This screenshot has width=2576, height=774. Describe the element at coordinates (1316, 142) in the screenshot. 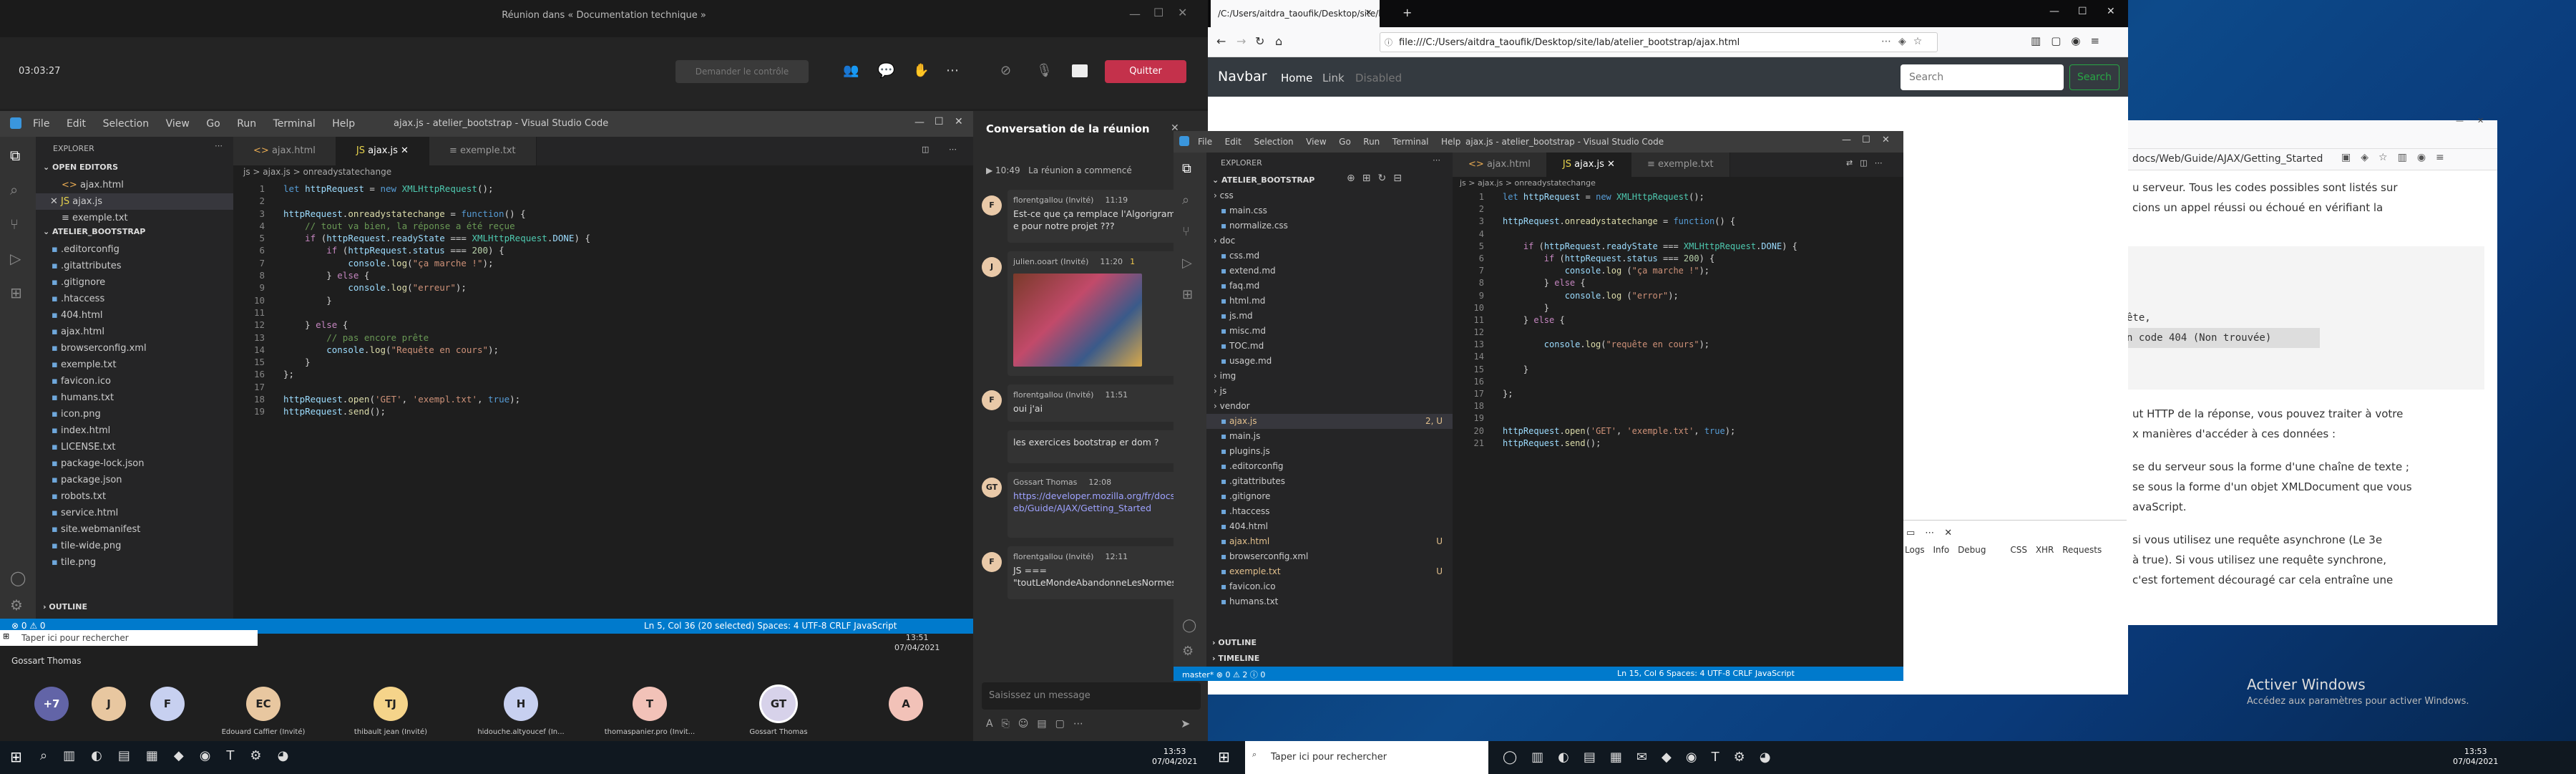

I see `menu-view: View` at that location.